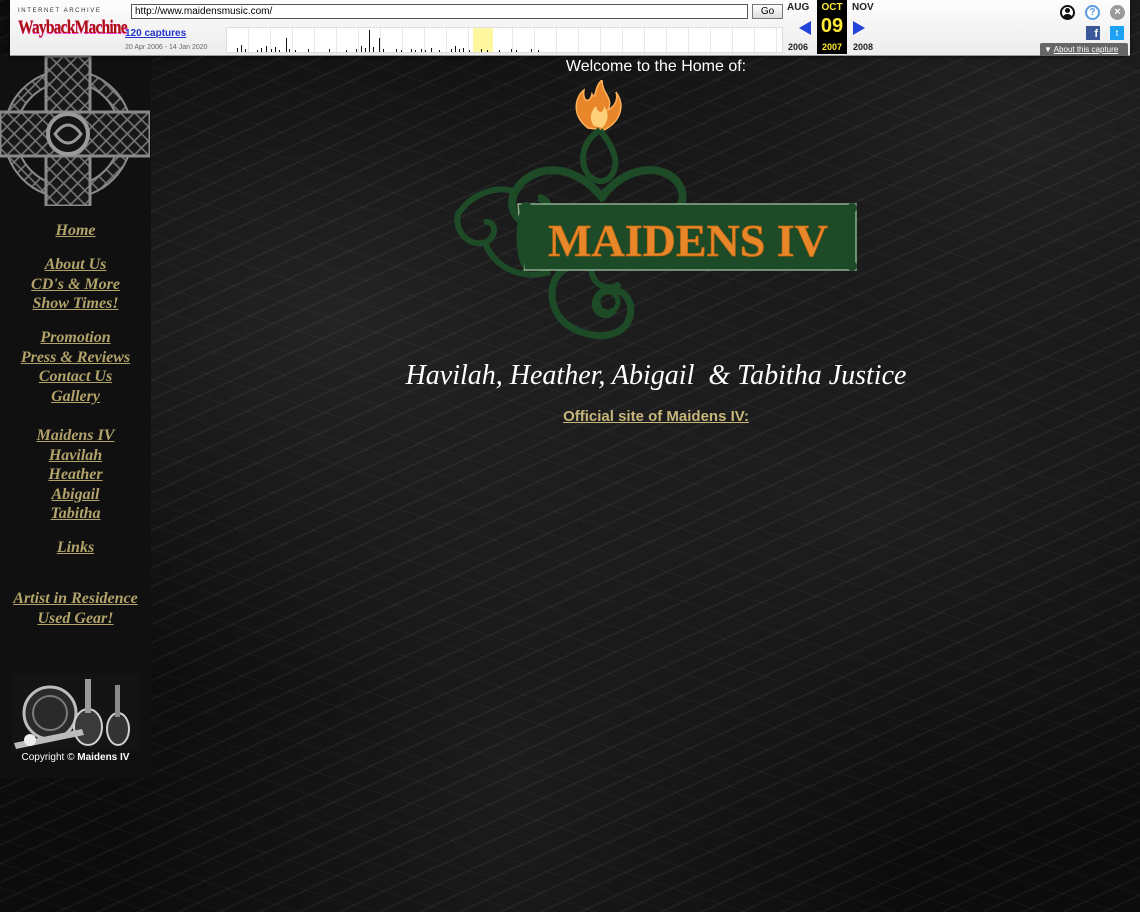  Describe the element at coordinates (103, 757) in the screenshot. I see `copyright-name: Maidens IV` at that location.